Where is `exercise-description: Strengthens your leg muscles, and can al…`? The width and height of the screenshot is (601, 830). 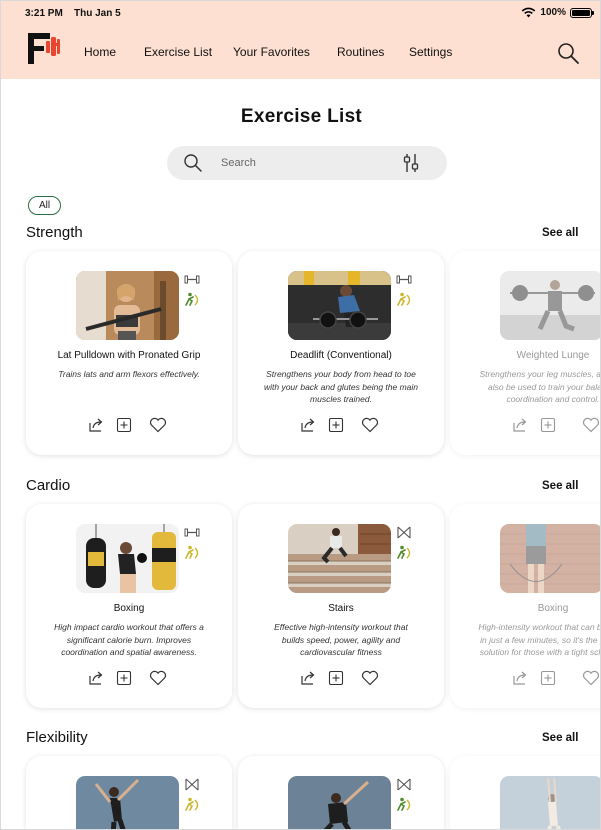
exercise-description: Strengthens your leg muscles, and can al… is located at coordinates (540, 386).